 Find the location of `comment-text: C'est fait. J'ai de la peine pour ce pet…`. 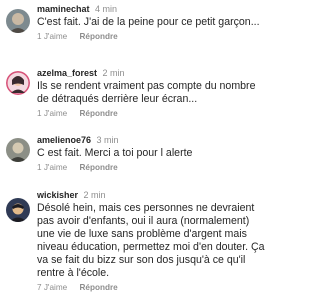

comment-text: C'est fait. J'ai de la peine pour ce pet… is located at coordinates (148, 22).